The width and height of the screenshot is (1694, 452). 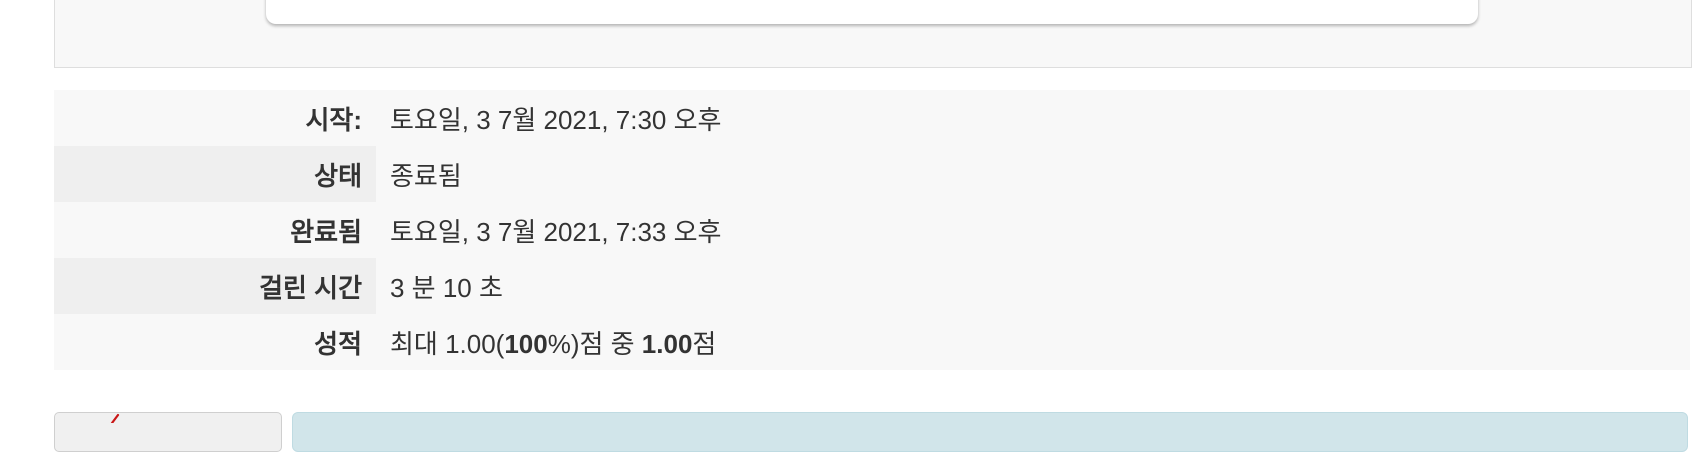 I want to click on grade-middle: %)점 중, so click(x=594, y=343).